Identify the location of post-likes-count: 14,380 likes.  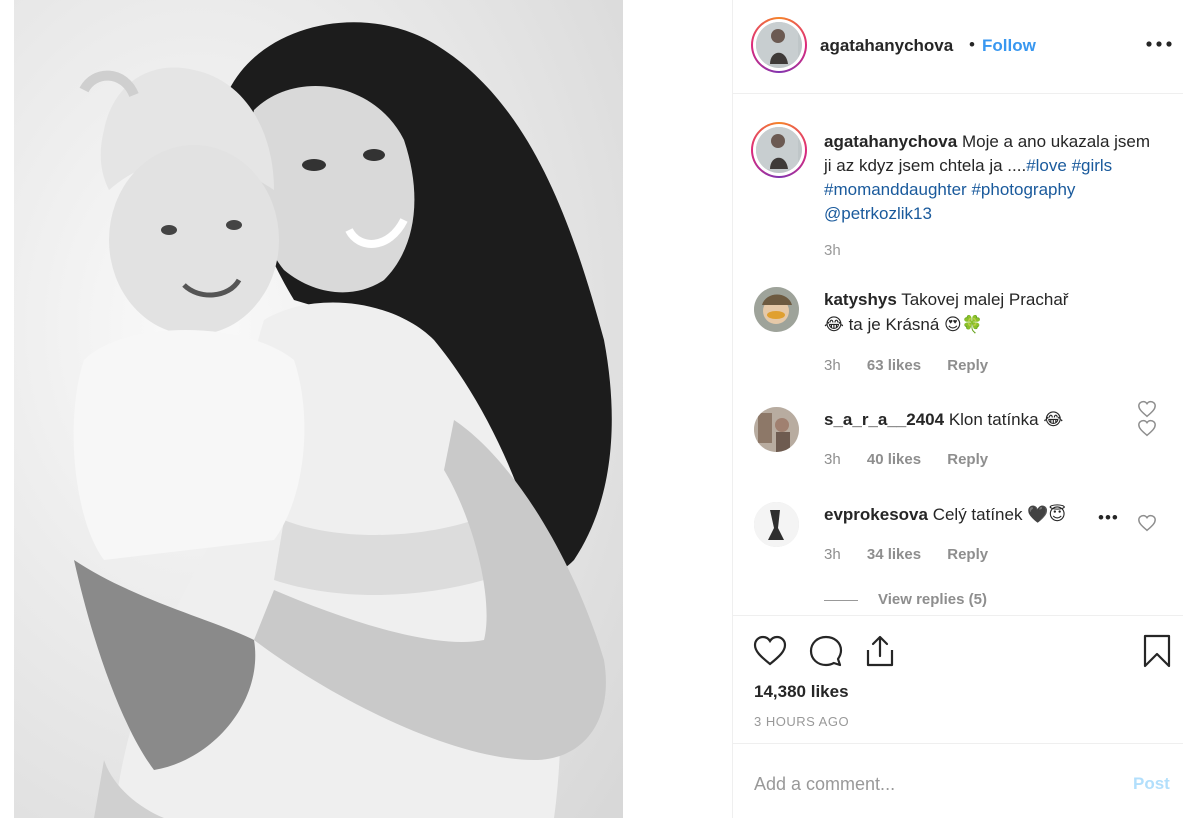
(801, 692).